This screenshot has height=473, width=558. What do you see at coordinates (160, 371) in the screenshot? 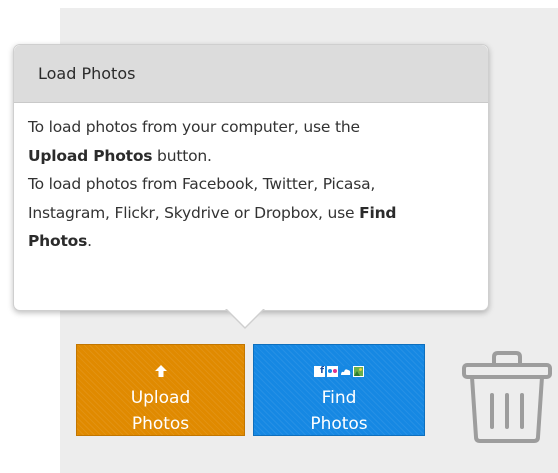
I see `upload-arrow-icon` at bounding box center [160, 371].